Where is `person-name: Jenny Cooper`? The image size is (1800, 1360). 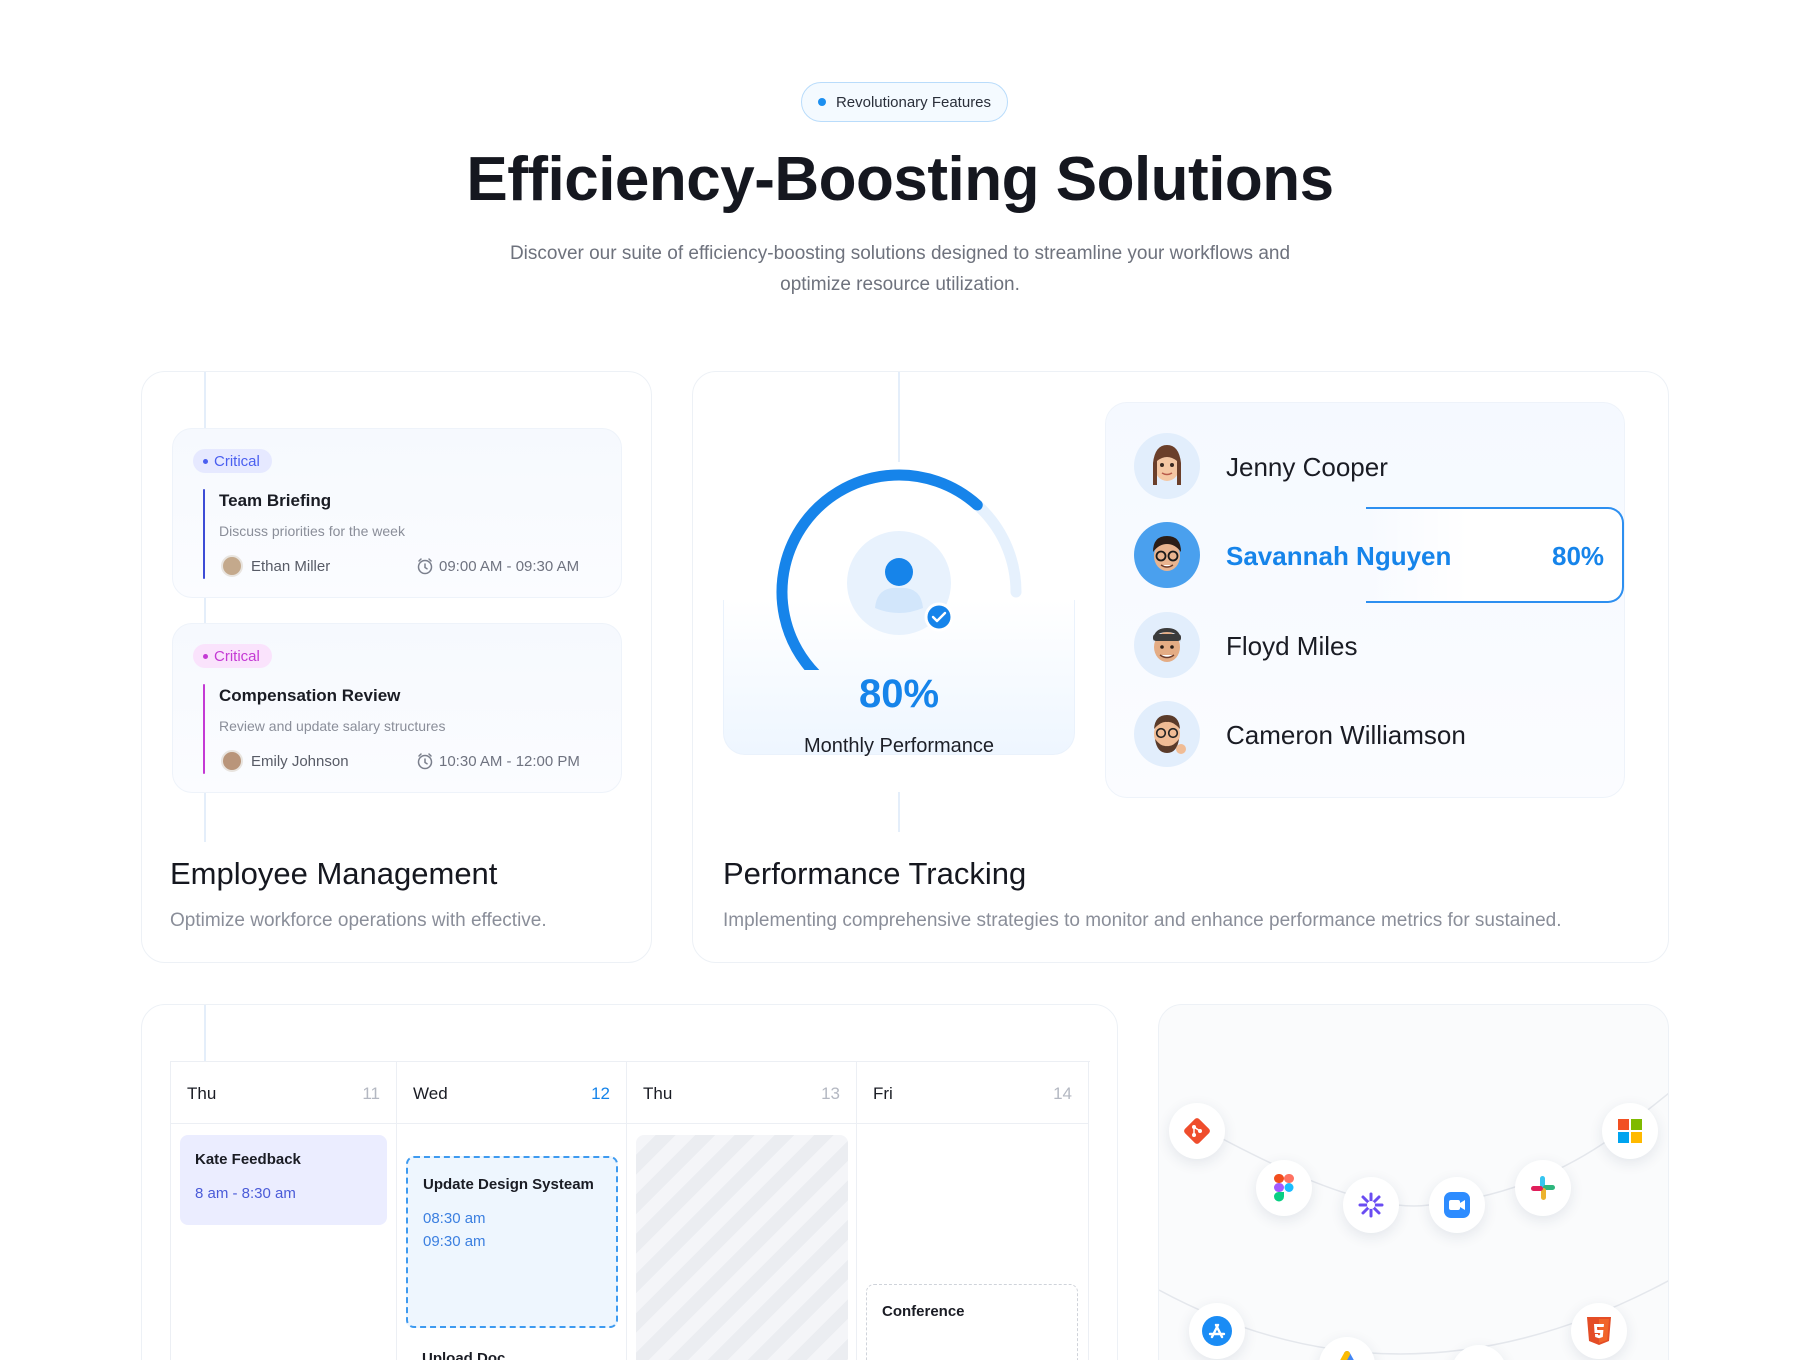
person-name: Jenny Cooper is located at coordinates (1307, 467).